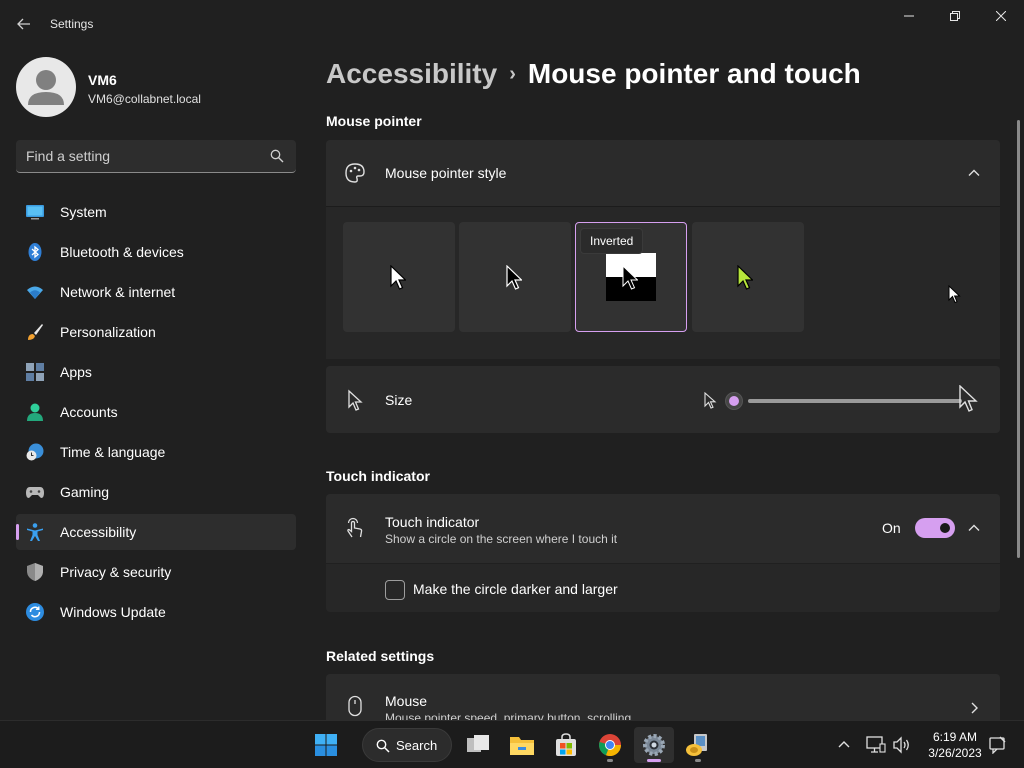 Image resolution: width=1024 pixels, height=768 pixels. I want to click on accessibility-icon, so click(35, 532).